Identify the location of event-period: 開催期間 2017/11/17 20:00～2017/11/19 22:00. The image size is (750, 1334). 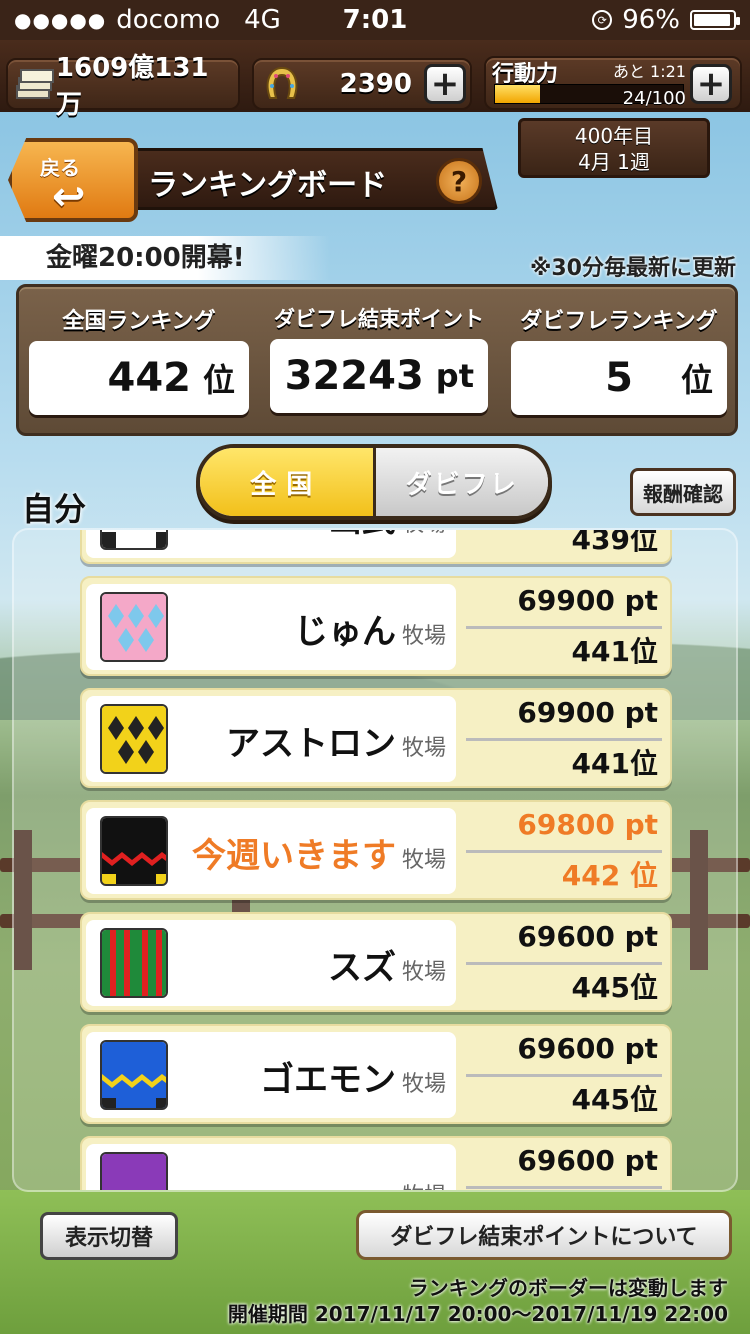
(477, 1314).